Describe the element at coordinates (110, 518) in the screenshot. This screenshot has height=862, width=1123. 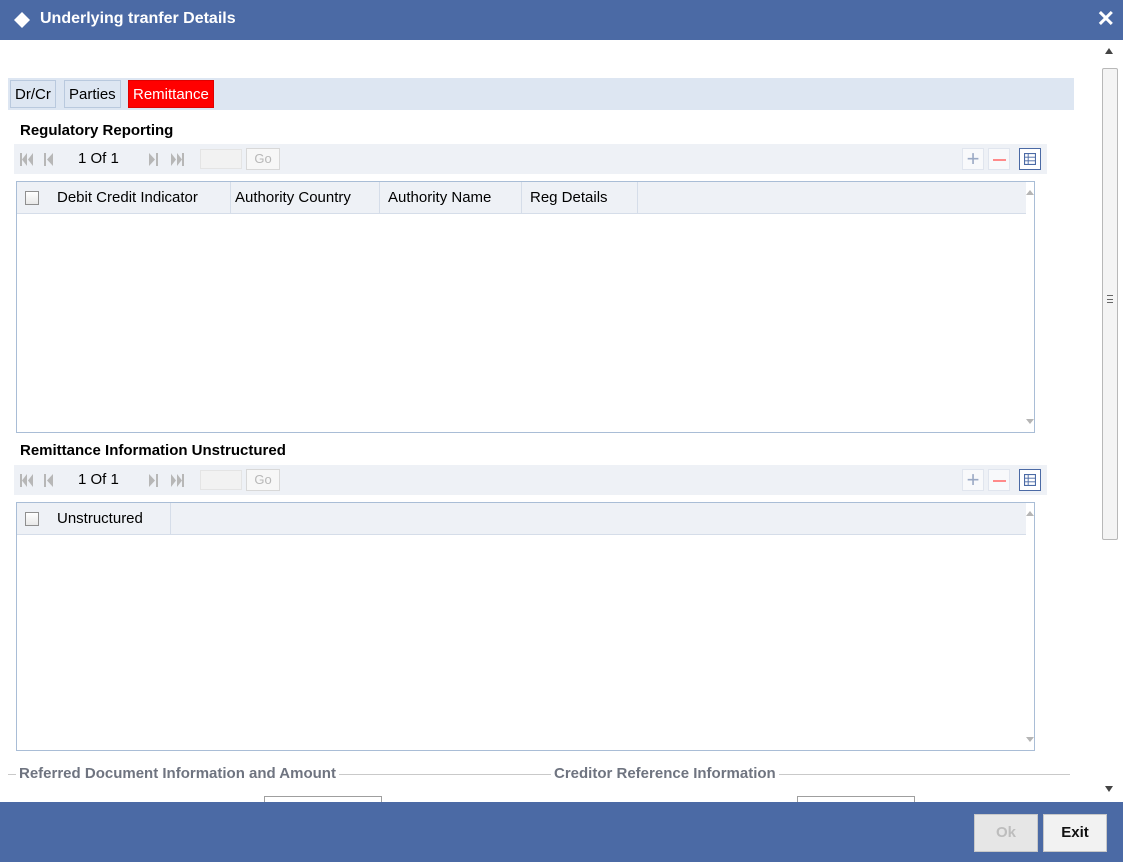
I see `column-header: Unstructured` at that location.